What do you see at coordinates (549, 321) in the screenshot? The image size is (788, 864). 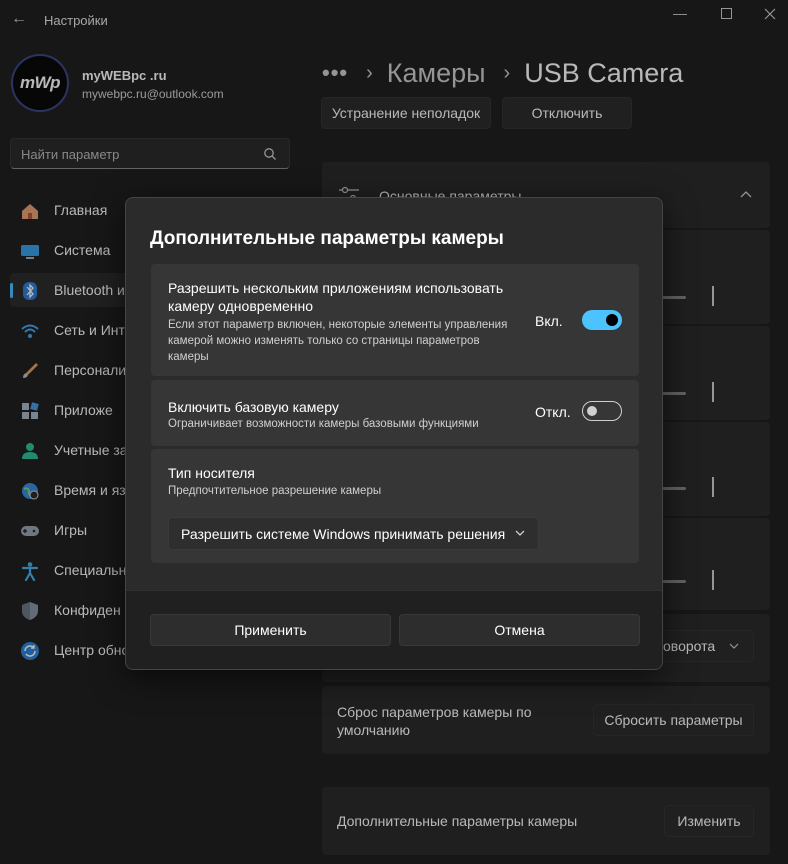 I see `multi-app-state: Вкл.` at bounding box center [549, 321].